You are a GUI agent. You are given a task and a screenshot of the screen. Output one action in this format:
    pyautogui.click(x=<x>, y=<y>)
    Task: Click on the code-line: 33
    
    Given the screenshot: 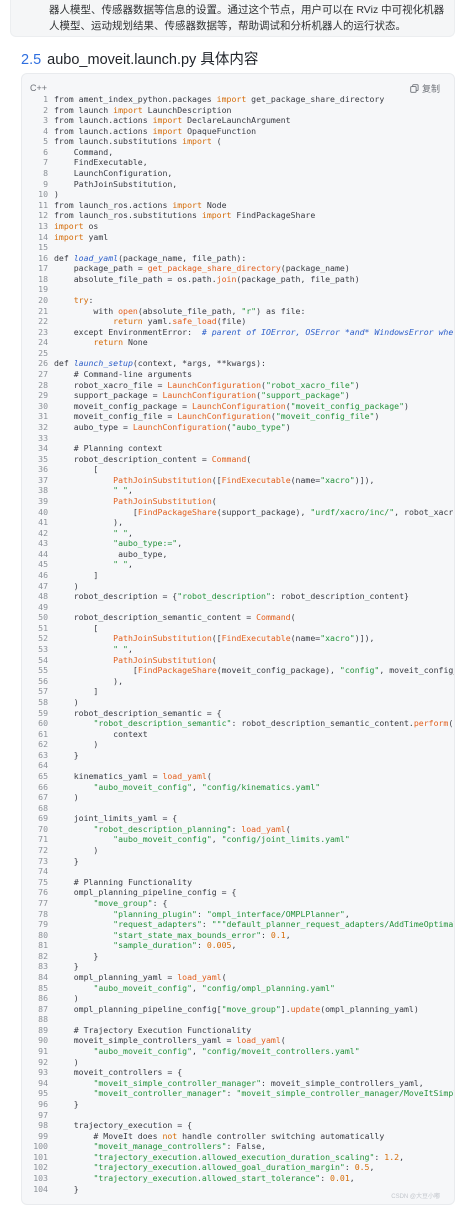 What is the action you would take?
    pyautogui.click(x=238, y=438)
    